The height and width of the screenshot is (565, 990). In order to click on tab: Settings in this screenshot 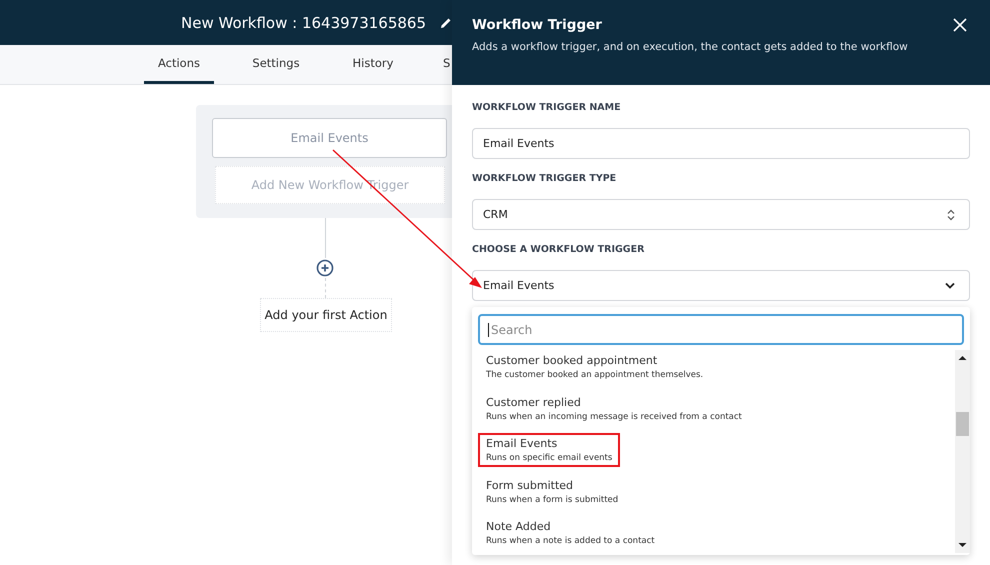, I will do `click(276, 64)`.